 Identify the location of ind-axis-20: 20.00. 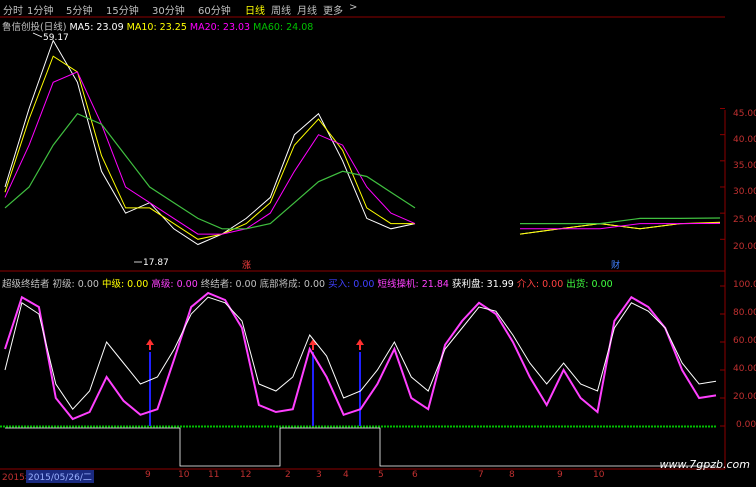
(744, 397).